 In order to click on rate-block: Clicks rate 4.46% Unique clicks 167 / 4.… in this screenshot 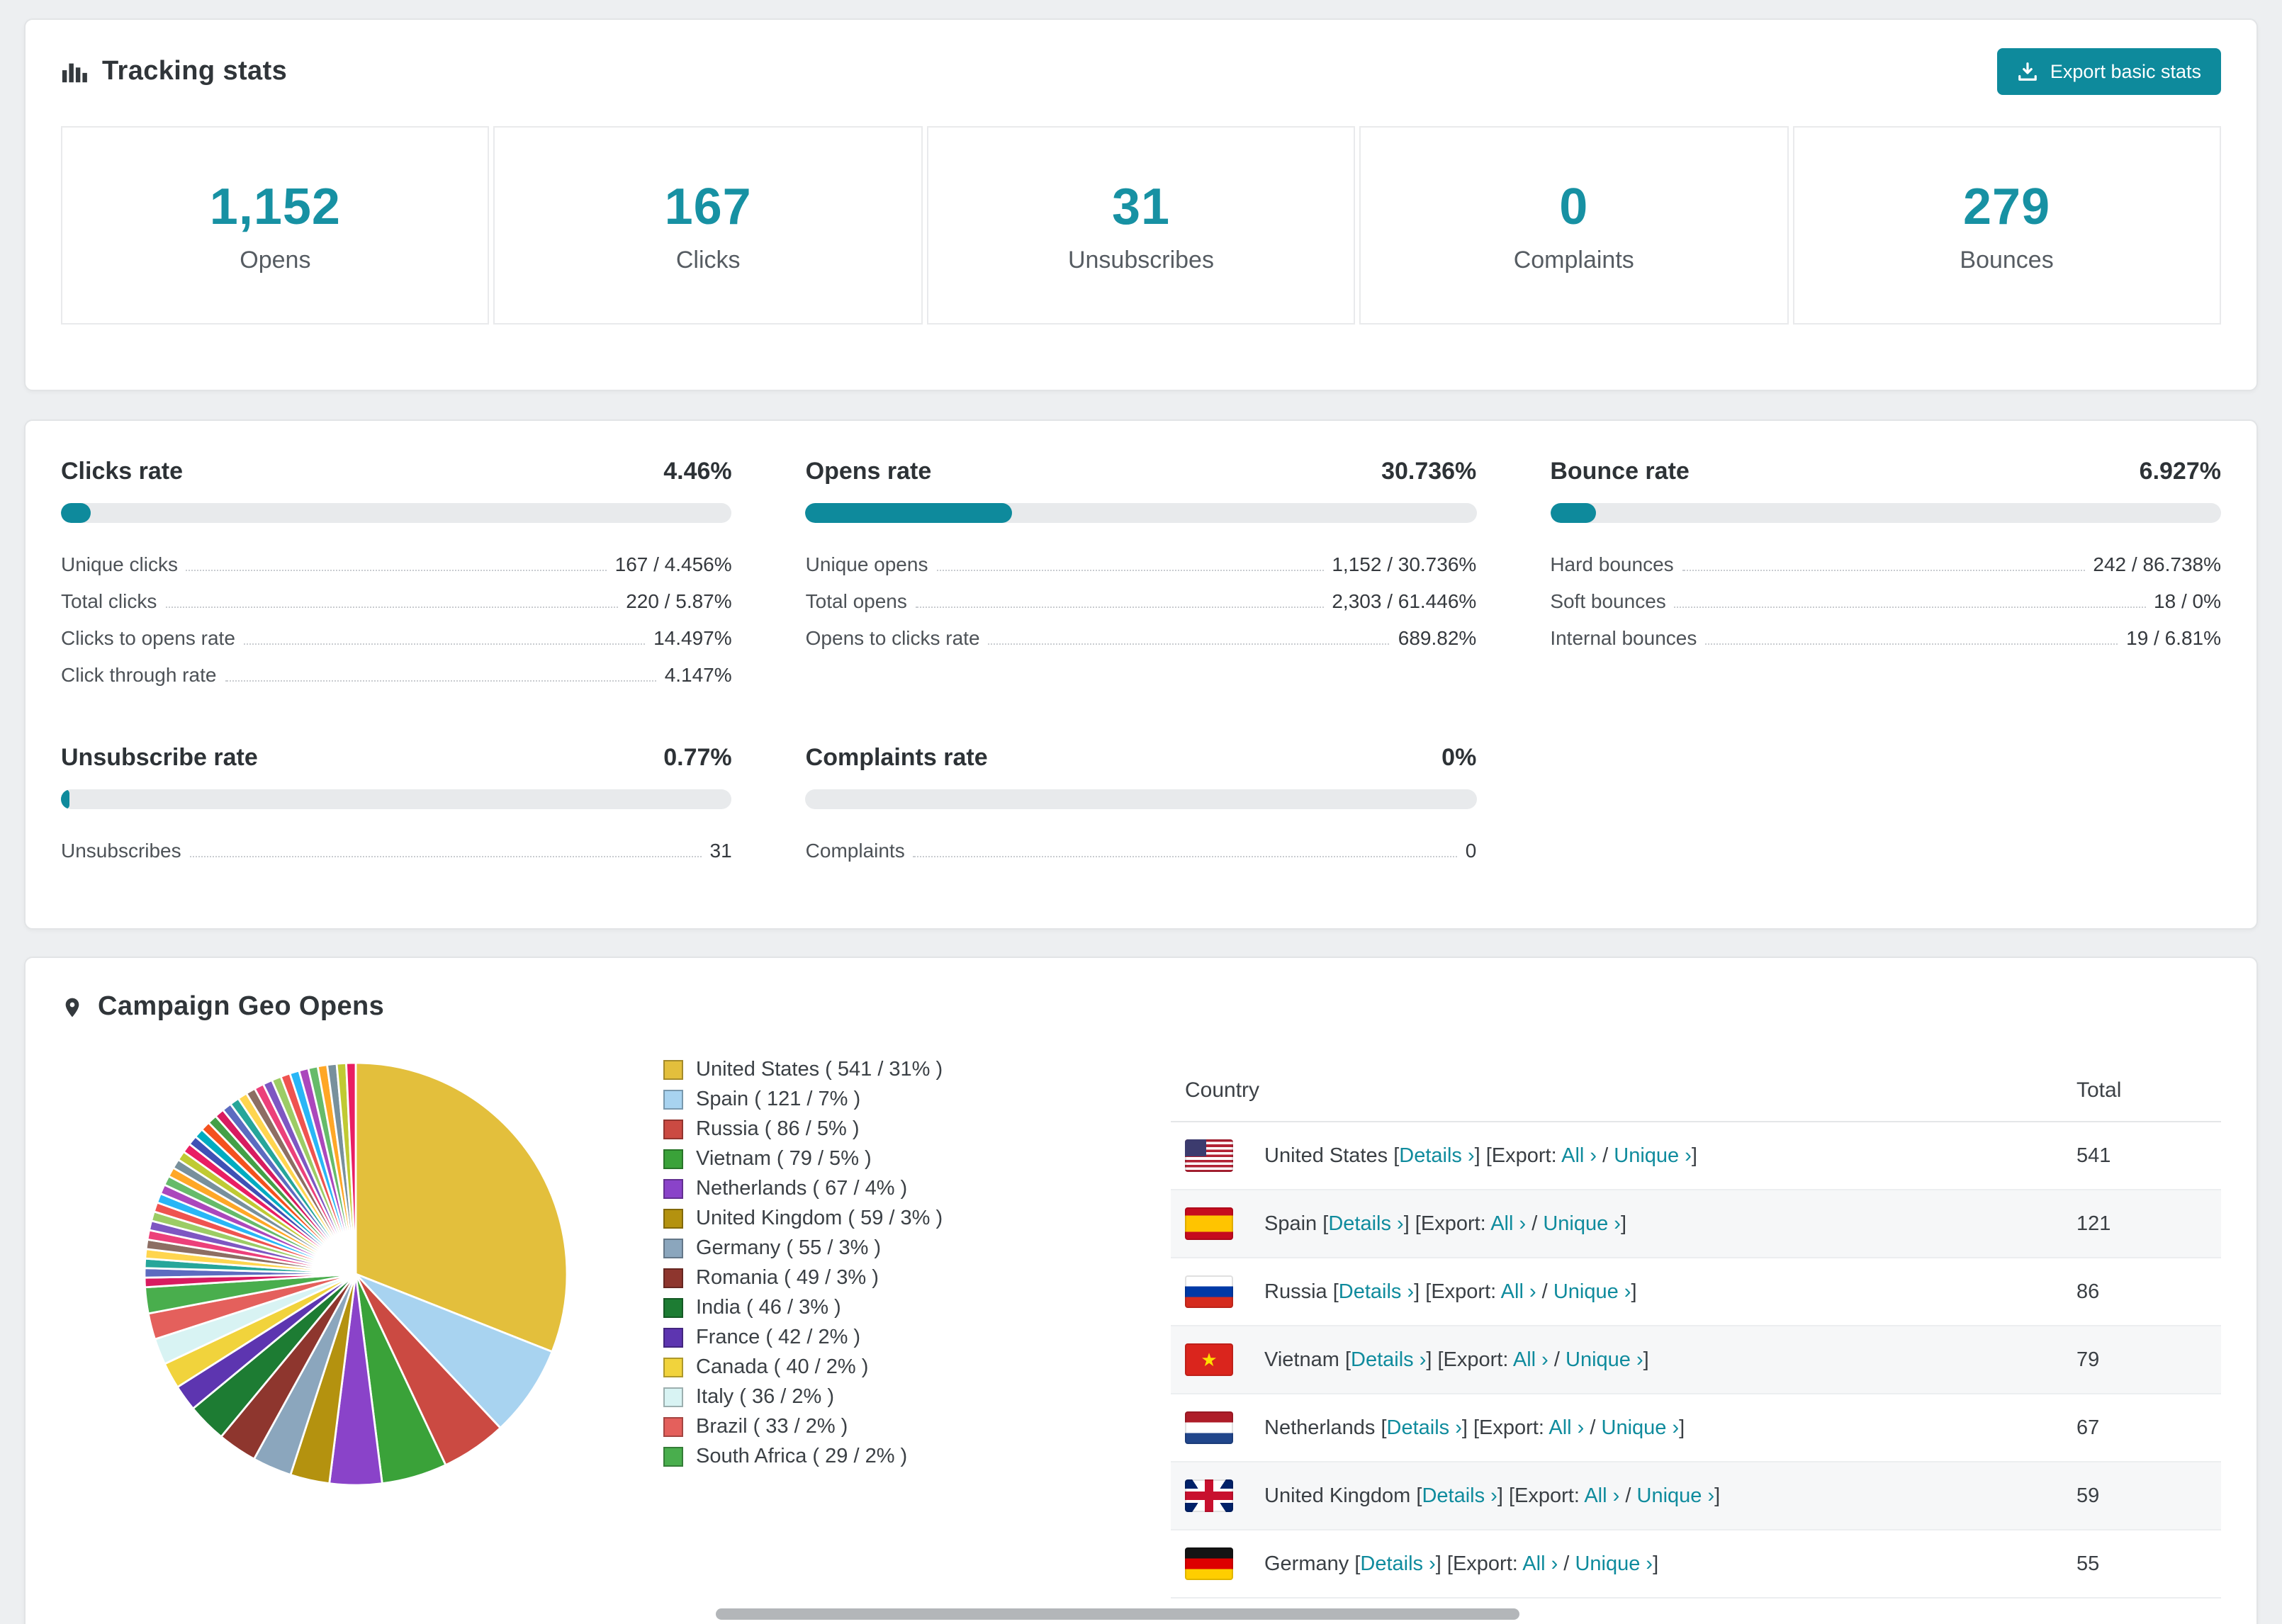, I will do `click(397, 575)`.